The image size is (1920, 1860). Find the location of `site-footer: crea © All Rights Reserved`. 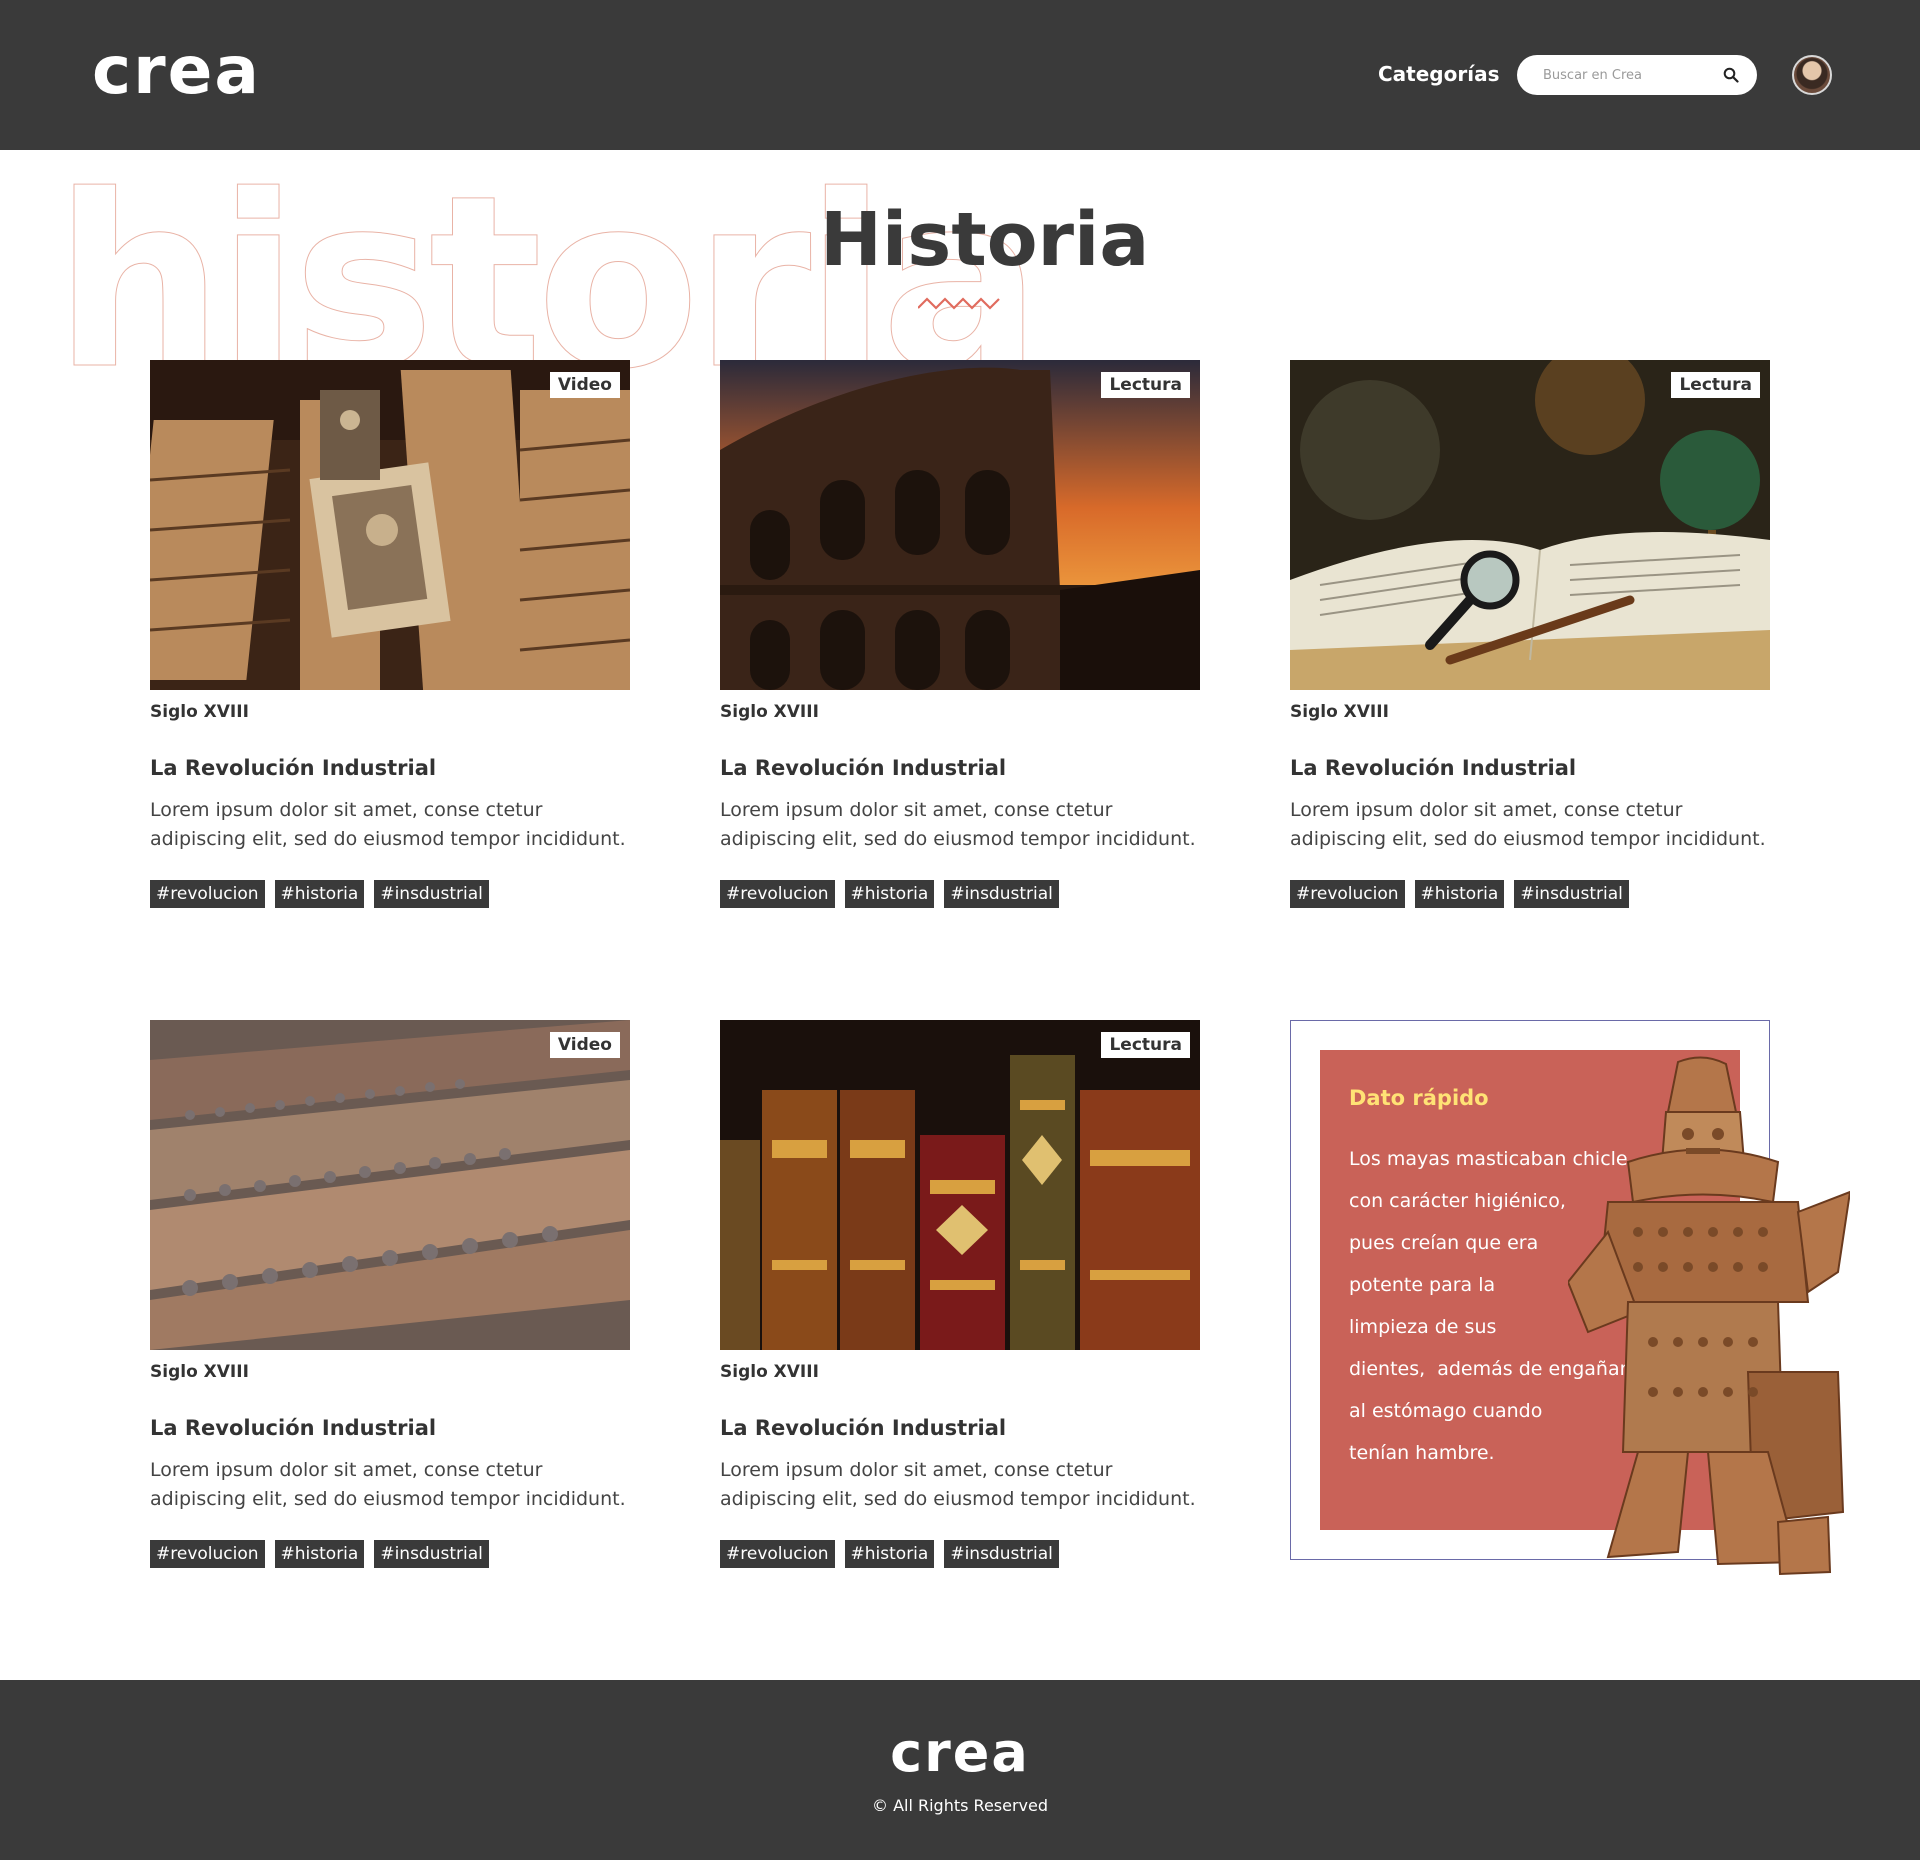

site-footer: crea © All Rights Reserved is located at coordinates (960, 1770).